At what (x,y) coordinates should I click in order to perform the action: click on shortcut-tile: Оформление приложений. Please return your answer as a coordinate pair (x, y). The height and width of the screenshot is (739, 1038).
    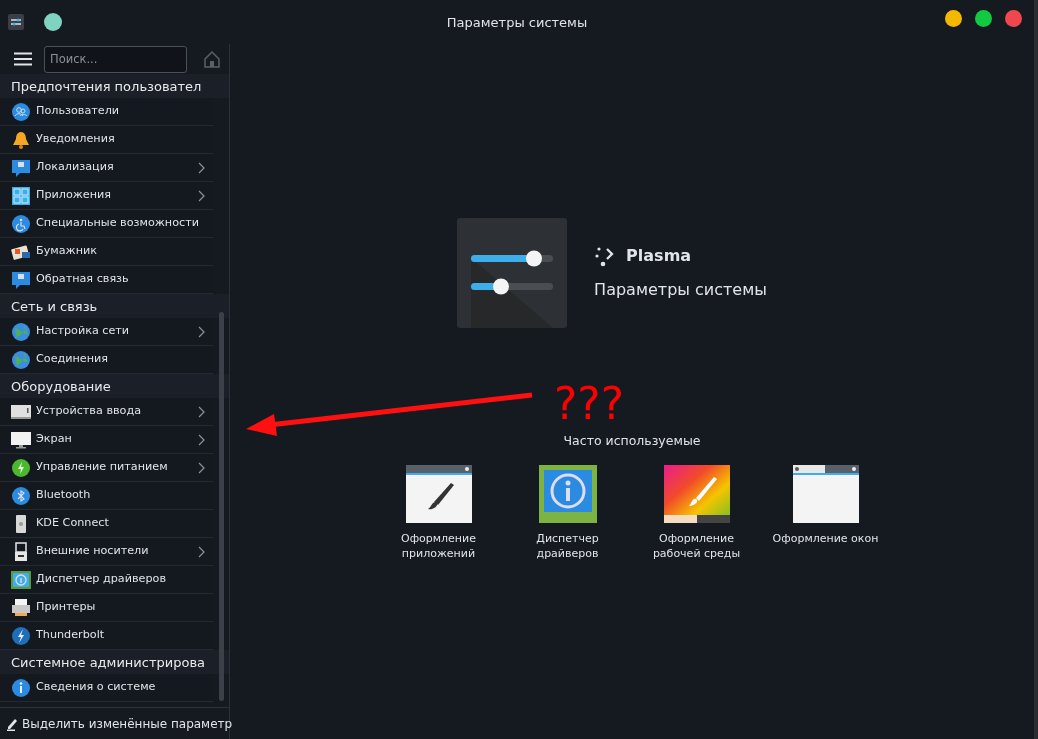
    Looking at the image, I should click on (438, 513).